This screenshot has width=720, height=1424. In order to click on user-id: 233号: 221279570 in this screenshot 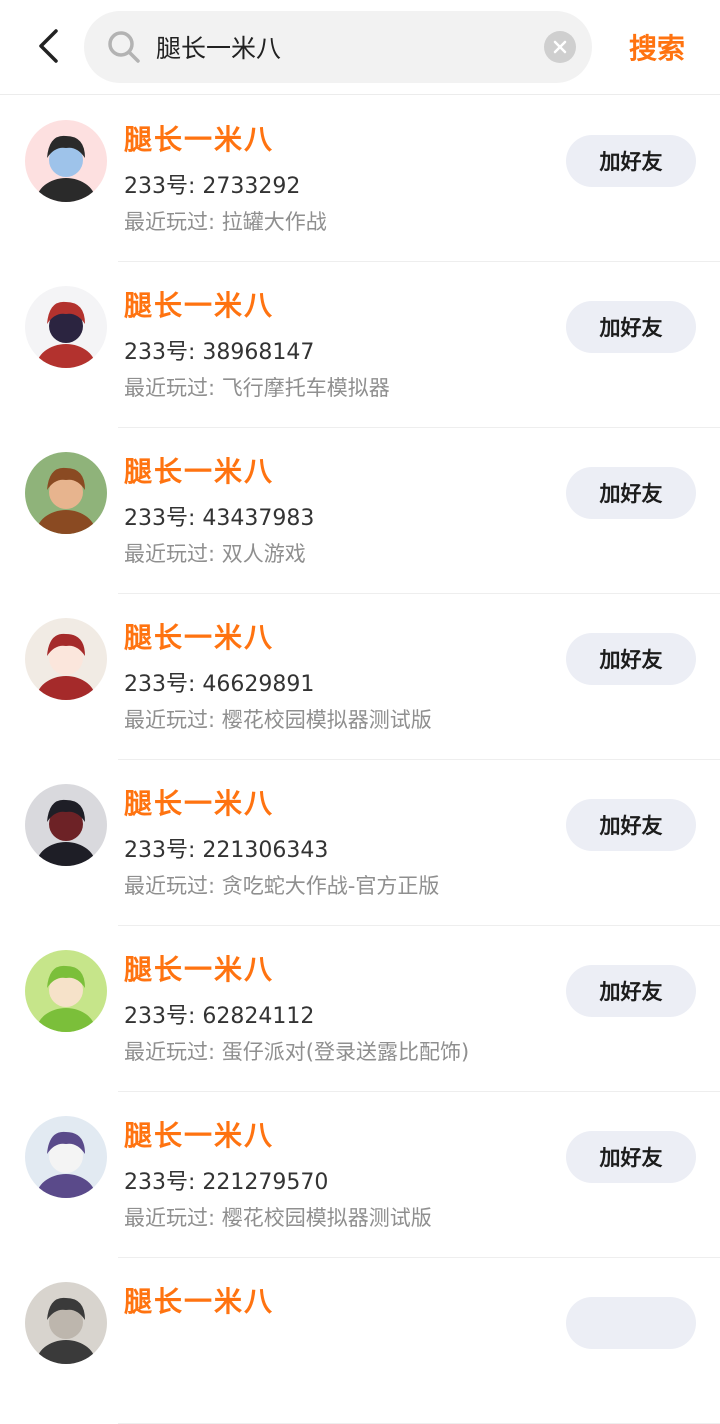, I will do `click(226, 1182)`.